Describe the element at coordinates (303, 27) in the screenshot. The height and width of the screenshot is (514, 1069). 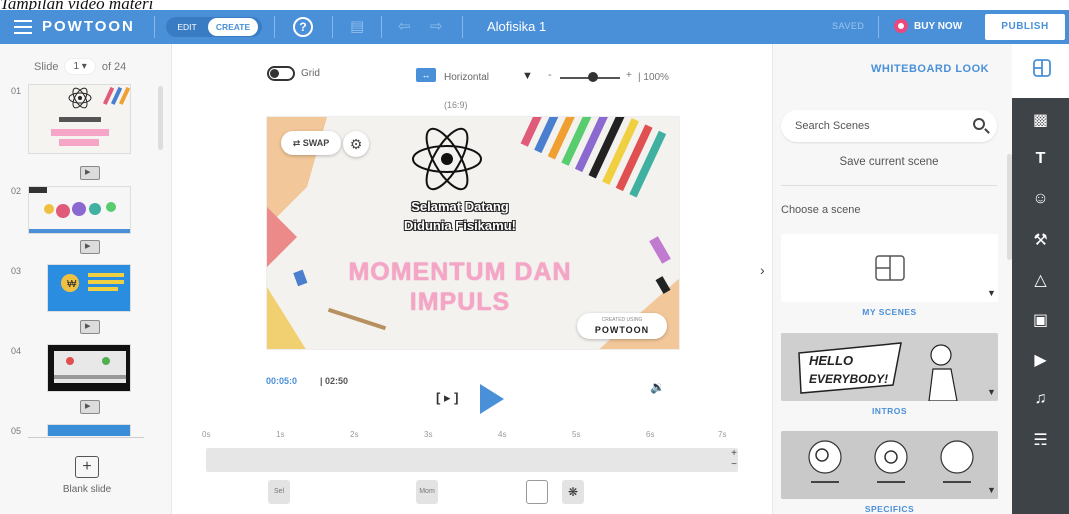
I see `help-icon: ?` at that location.